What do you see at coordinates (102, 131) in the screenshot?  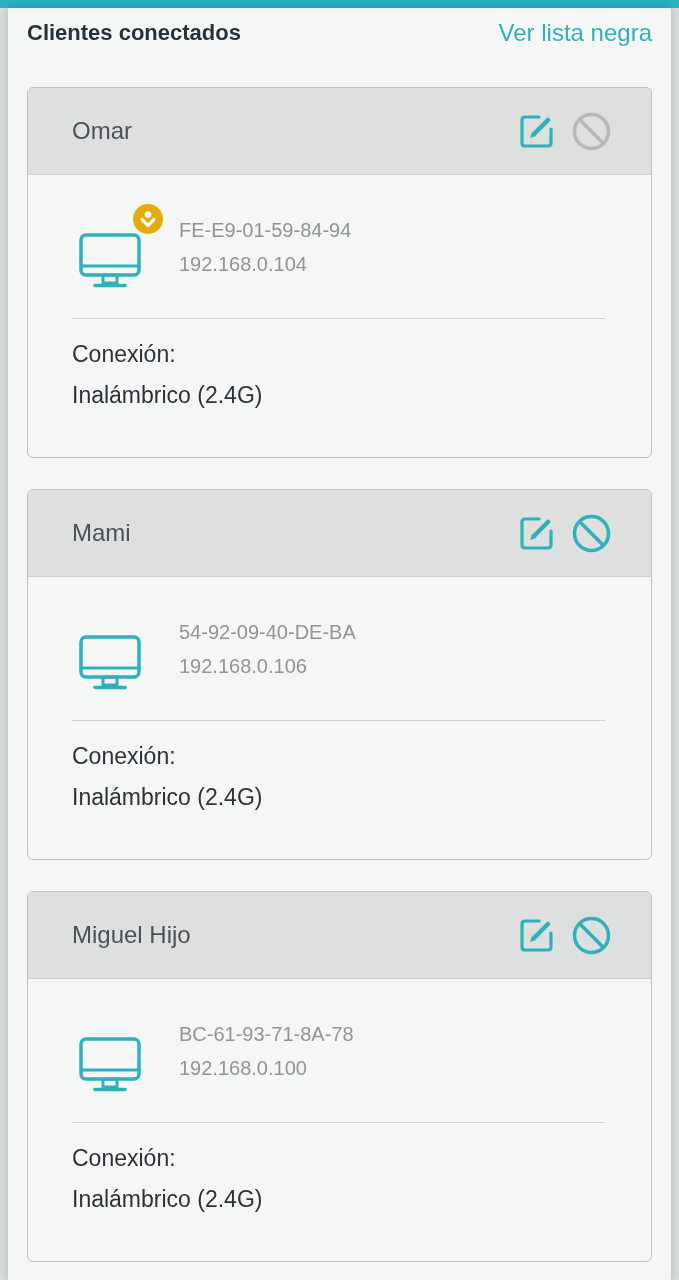 I see `client-name: Omar` at bounding box center [102, 131].